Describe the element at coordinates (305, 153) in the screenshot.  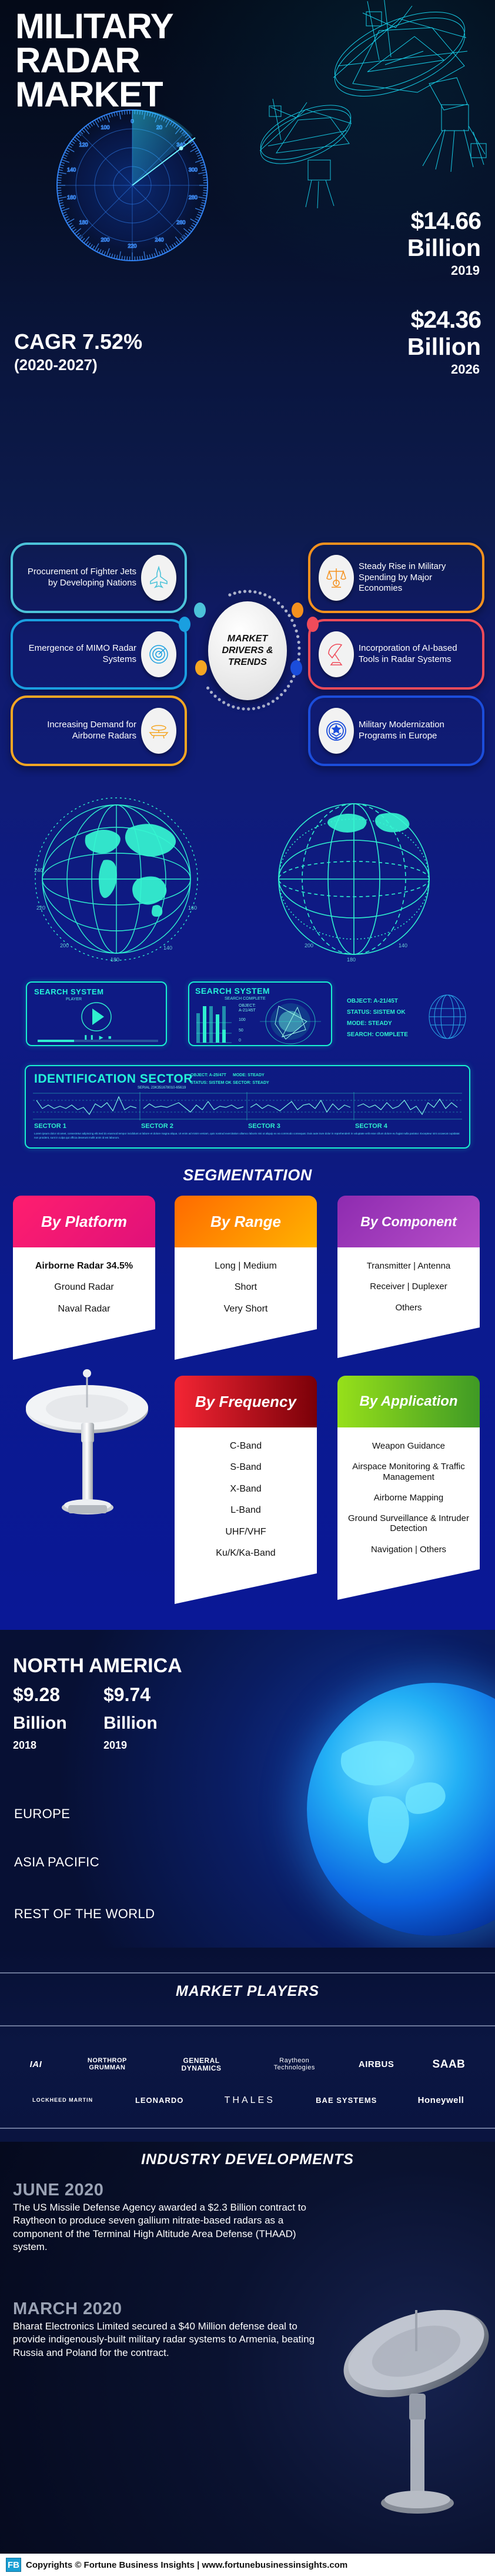
I see `satellite-dish-small-icon` at that location.